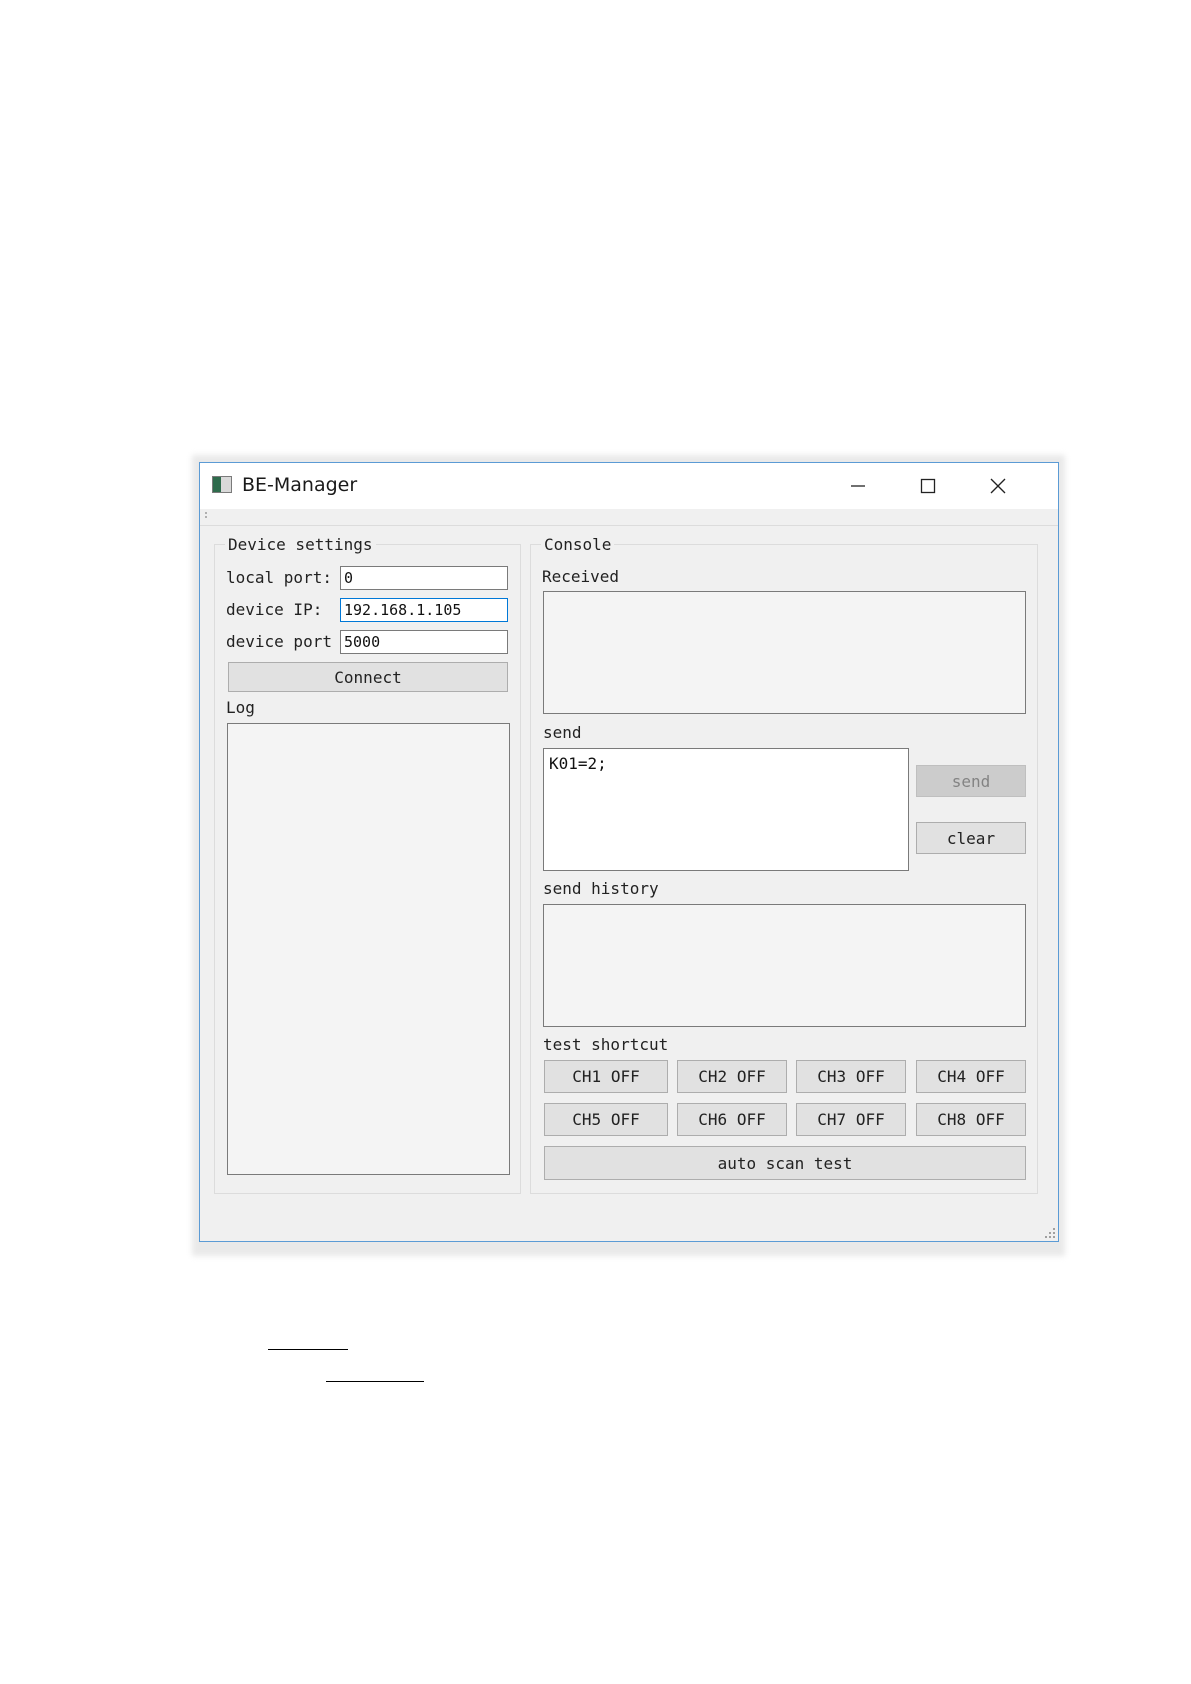 This screenshot has width=1191, height=1684. Describe the element at coordinates (368, 677) in the screenshot. I see `connect-button: Connect` at that location.